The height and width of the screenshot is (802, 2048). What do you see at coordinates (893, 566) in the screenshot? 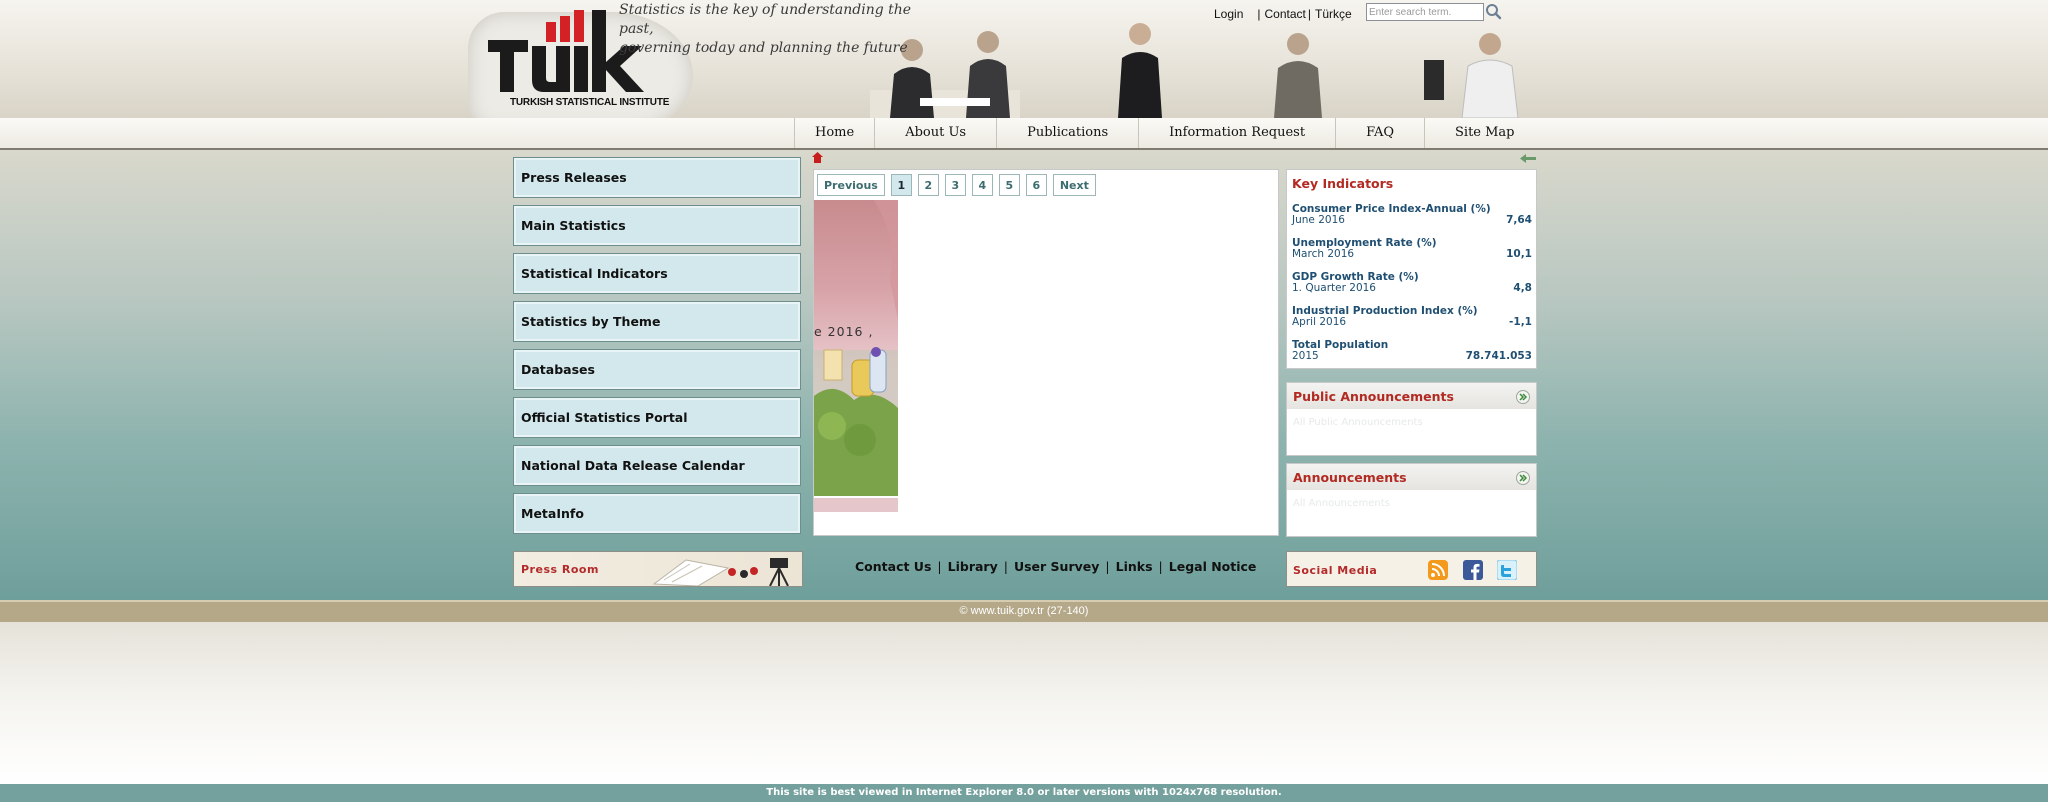
I see `footer-contact-us: Contact Us` at bounding box center [893, 566].